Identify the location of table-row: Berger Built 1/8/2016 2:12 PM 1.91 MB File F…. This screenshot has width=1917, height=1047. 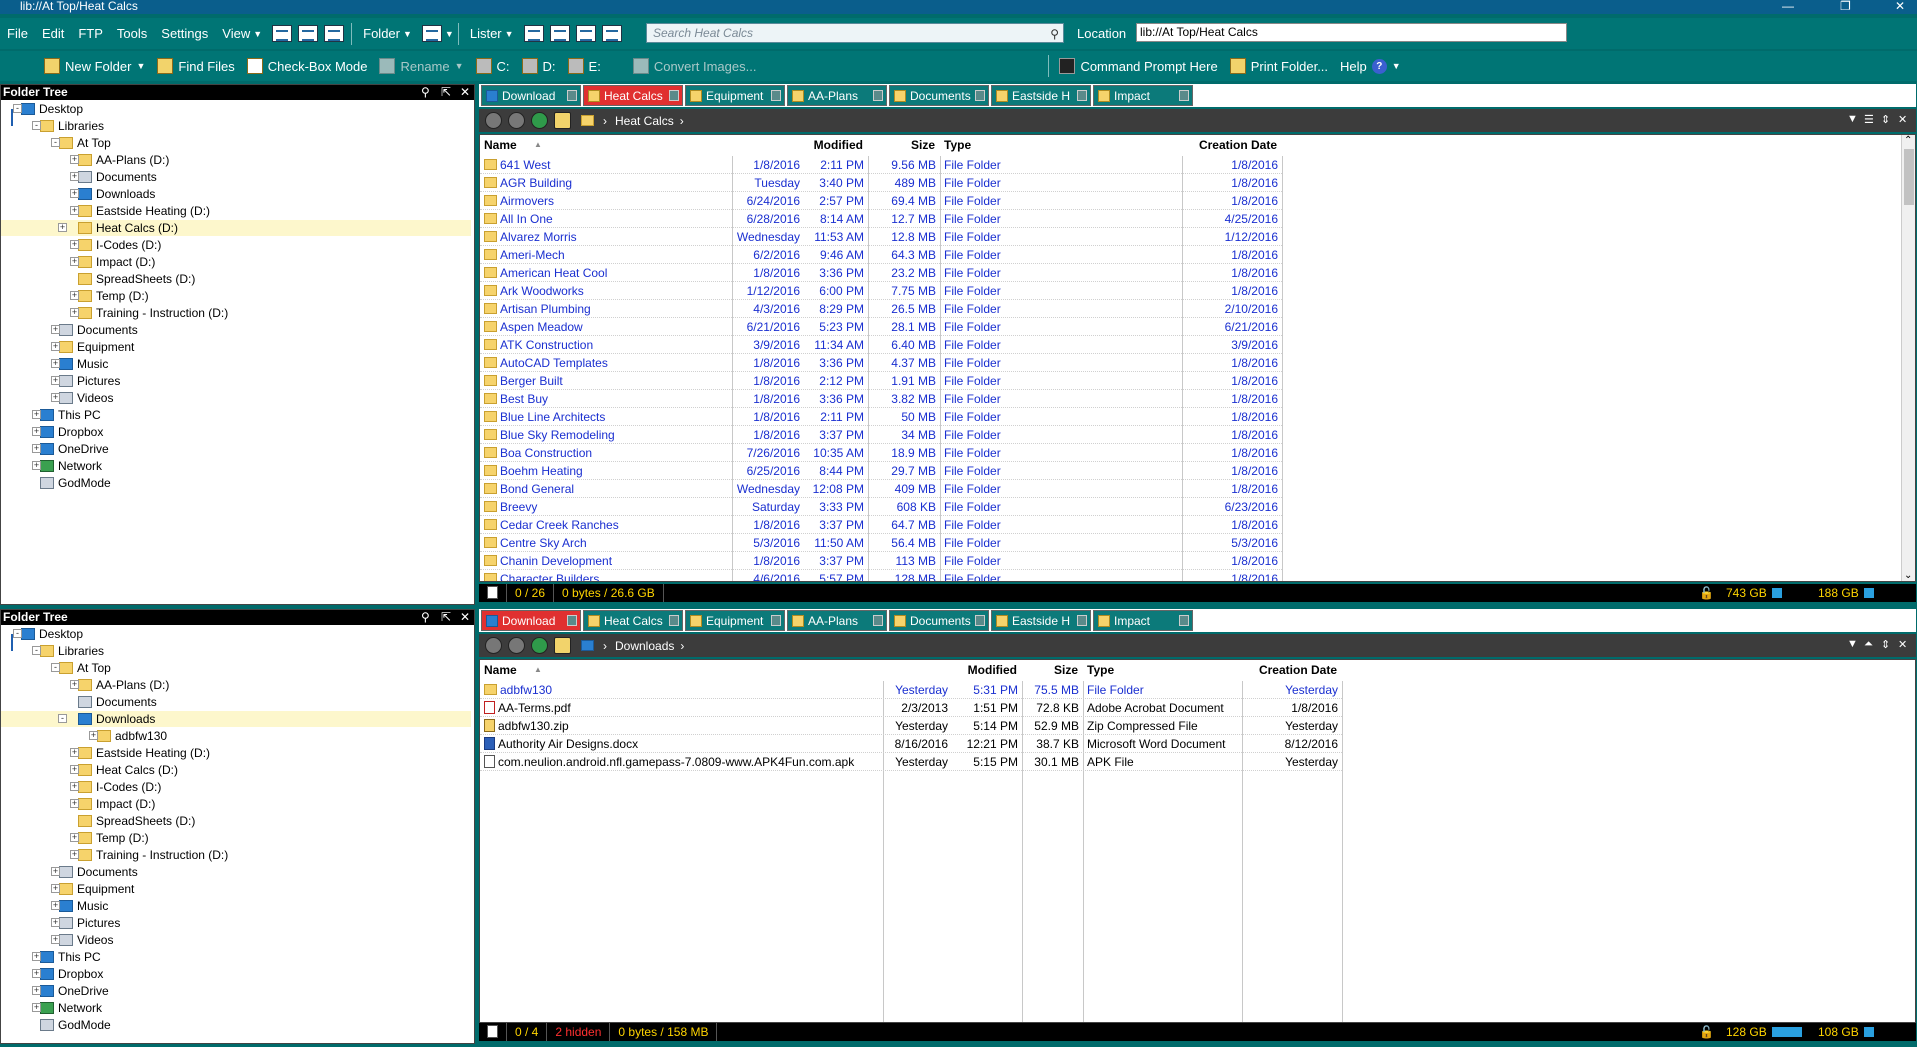
(881, 381).